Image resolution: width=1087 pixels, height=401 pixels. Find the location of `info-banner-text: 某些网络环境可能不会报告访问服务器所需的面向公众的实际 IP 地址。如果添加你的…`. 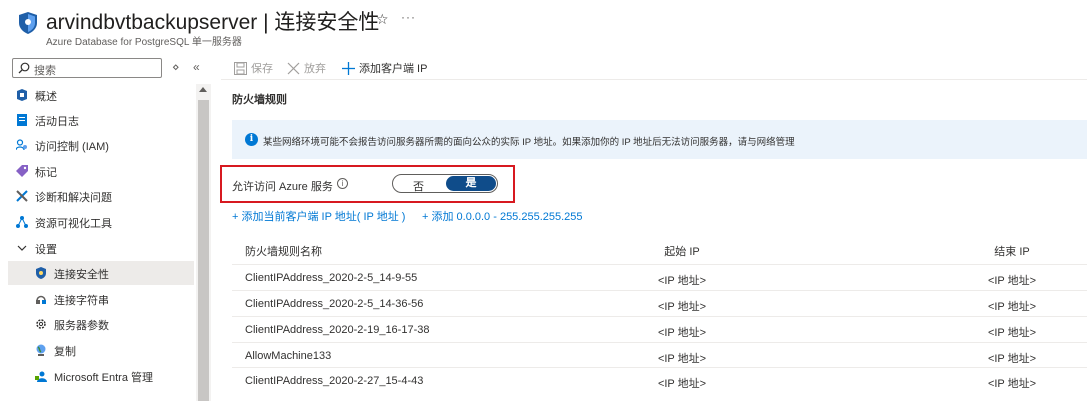

info-banner-text: 某些网络环境可能不会报告访问服务器所需的面向公众的实际 IP 地址。如果添加你的… is located at coordinates (529, 142).